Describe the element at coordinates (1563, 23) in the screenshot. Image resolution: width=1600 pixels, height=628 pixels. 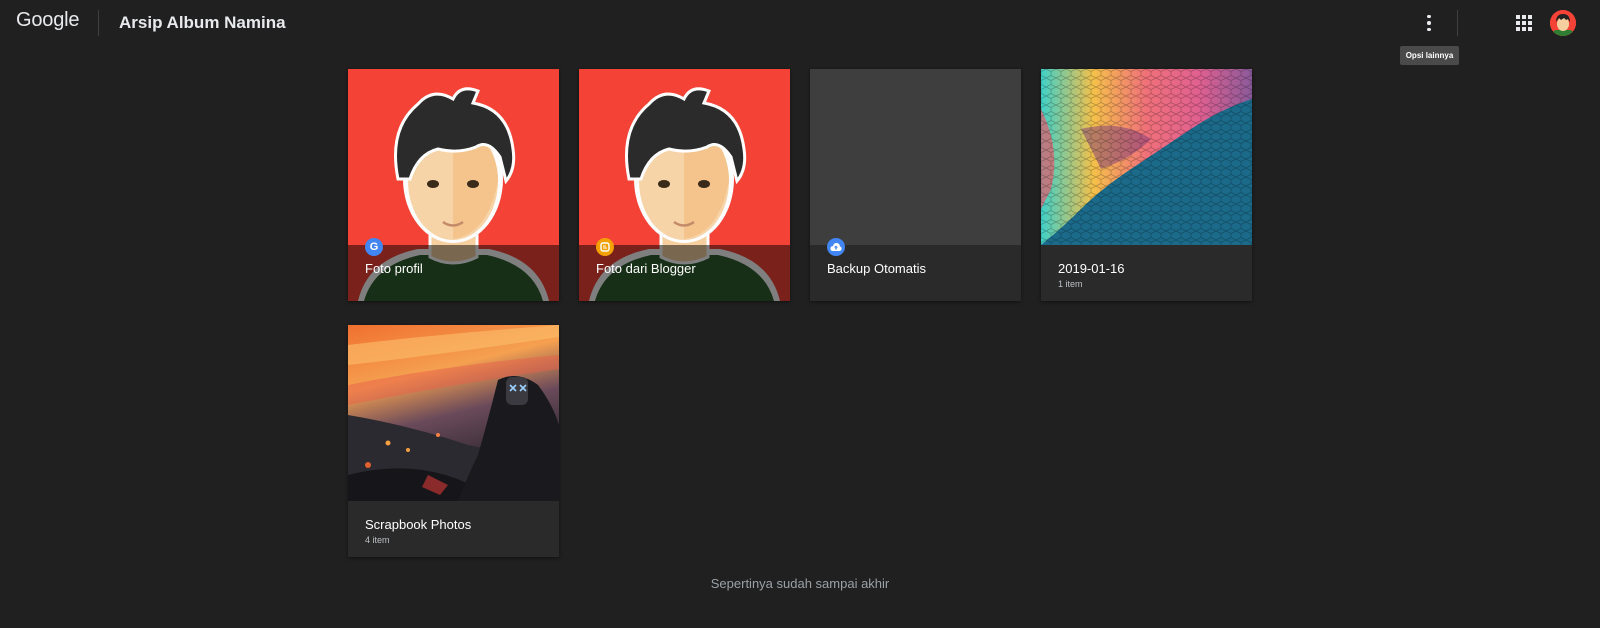
I see `account-avatar` at that location.